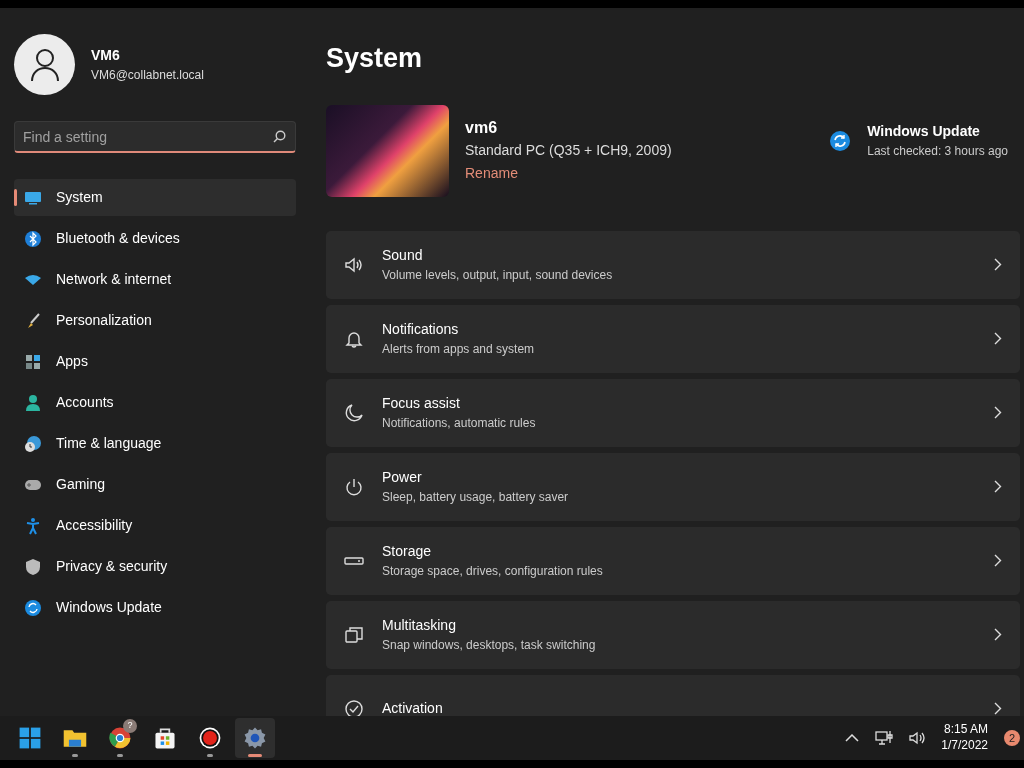 This screenshot has width=1024, height=768. I want to click on sidebar-item: Gaming, so click(155, 484).